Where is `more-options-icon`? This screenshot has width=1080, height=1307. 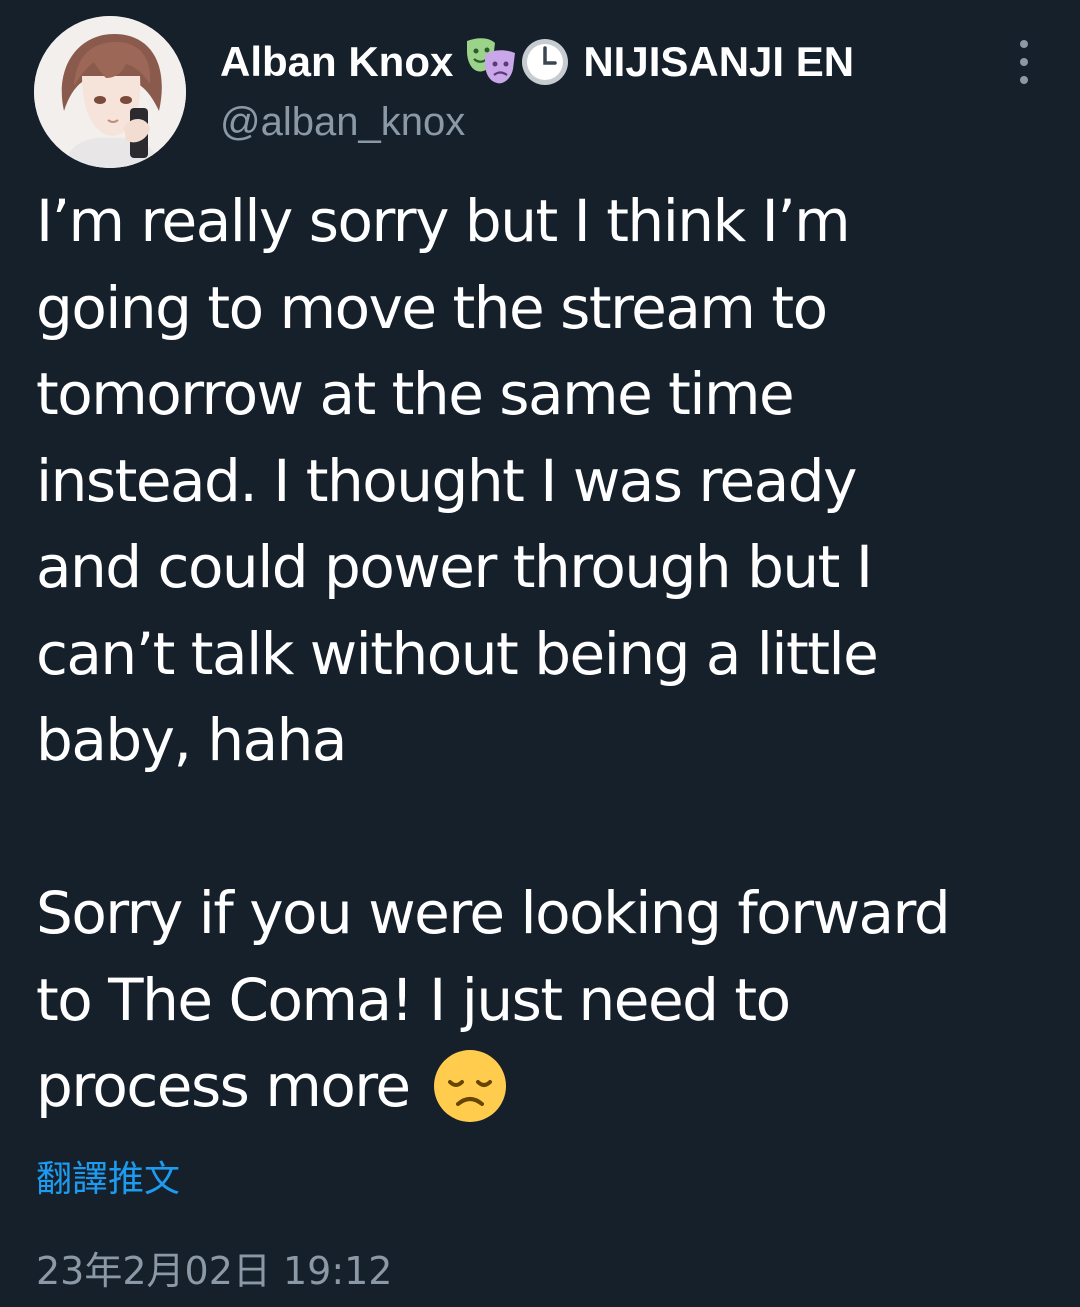 more-options-icon is located at coordinates (1024, 62).